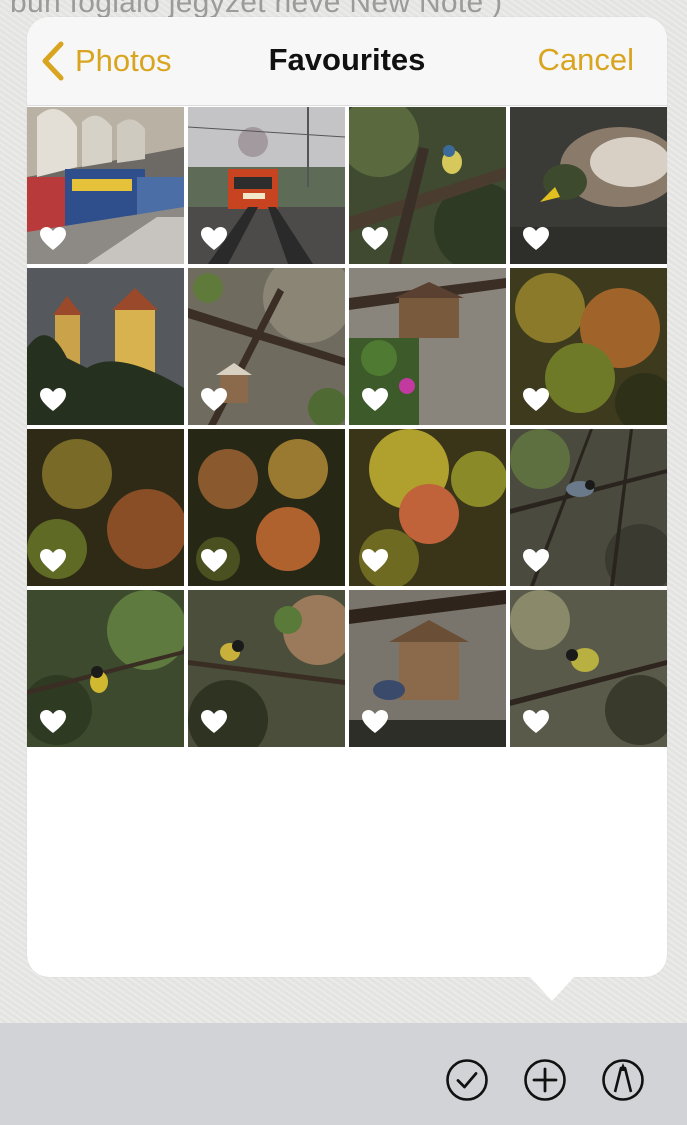 This screenshot has width=687, height=1125. Describe the element at coordinates (588, 668) in the screenshot. I see `photo-thumbnail-great-tit-branch` at that location.